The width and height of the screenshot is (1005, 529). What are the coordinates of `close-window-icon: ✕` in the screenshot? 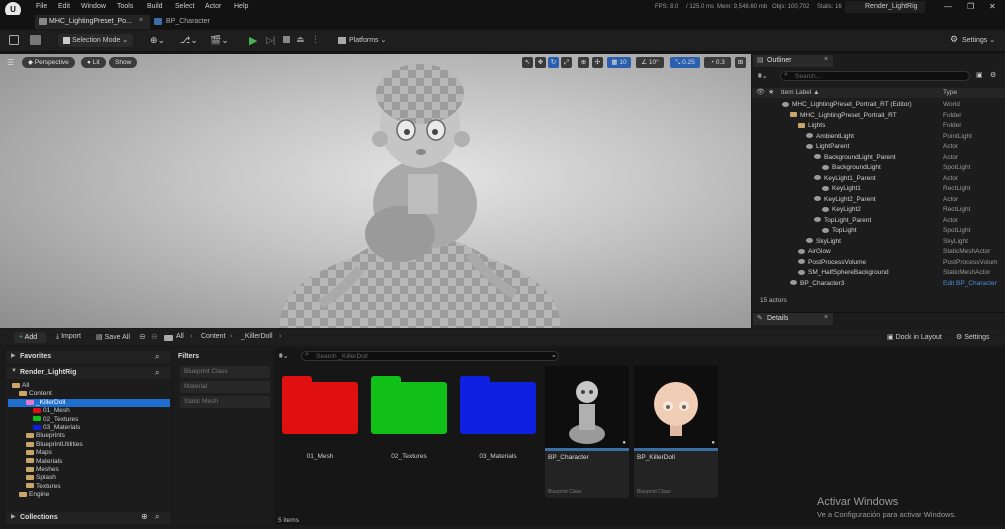 It's located at (992, 6).